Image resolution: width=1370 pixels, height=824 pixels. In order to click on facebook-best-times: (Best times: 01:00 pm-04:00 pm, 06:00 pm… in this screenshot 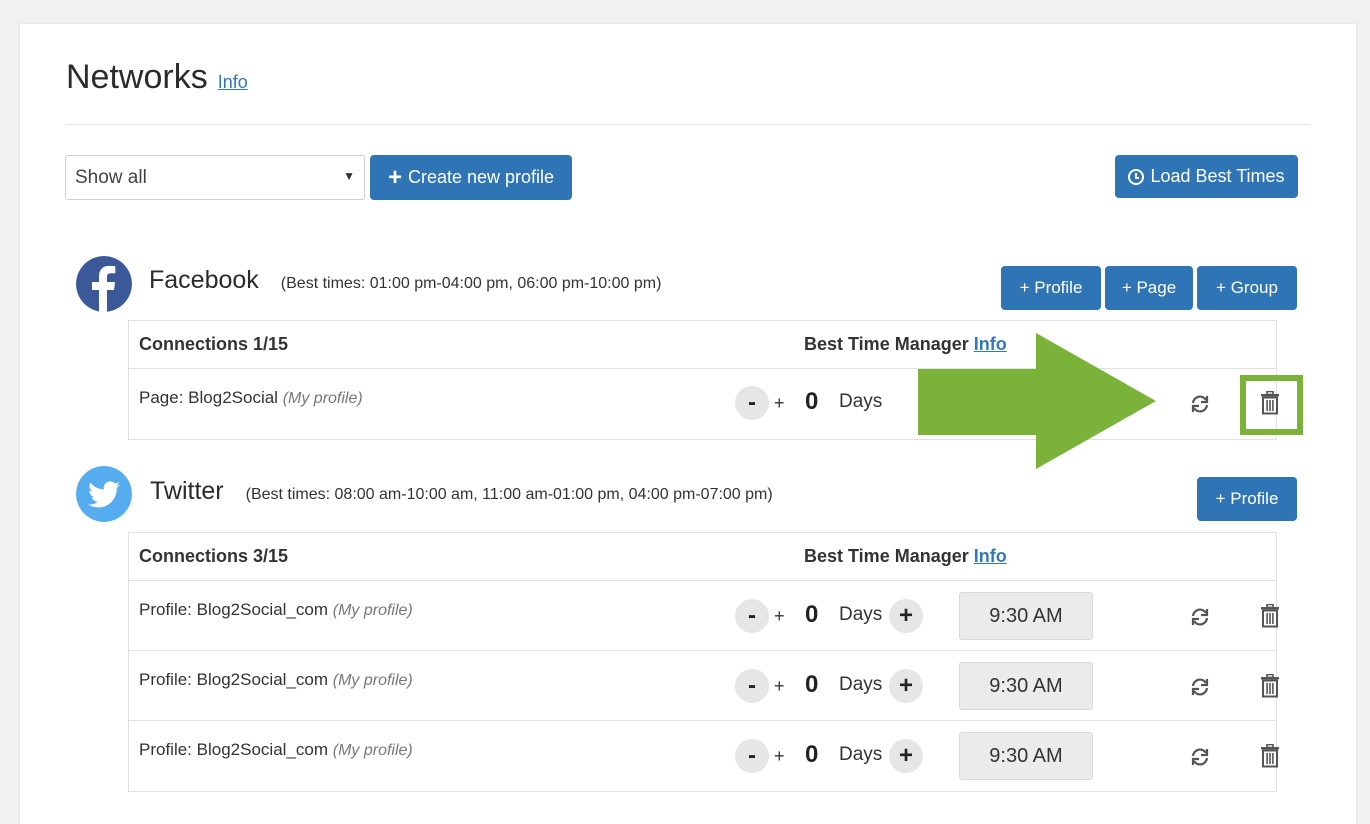, I will do `click(471, 283)`.